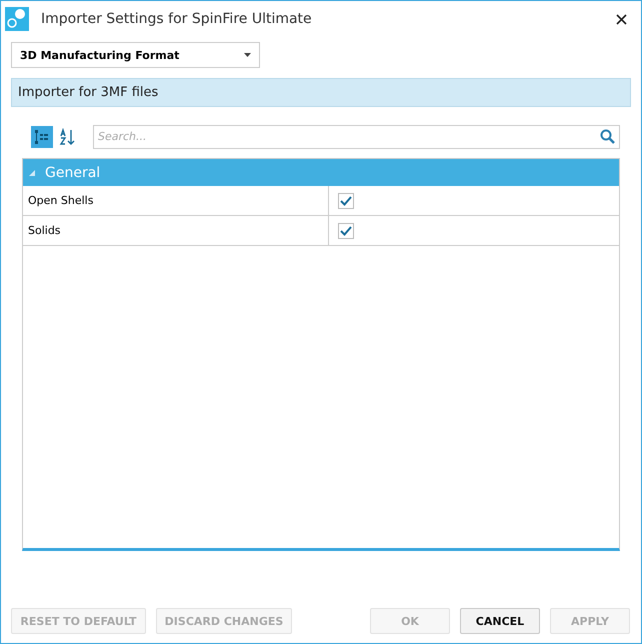 This screenshot has width=642, height=644. I want to click on format-dropdown: 3D Manufacturing Format, so click(135, 55).